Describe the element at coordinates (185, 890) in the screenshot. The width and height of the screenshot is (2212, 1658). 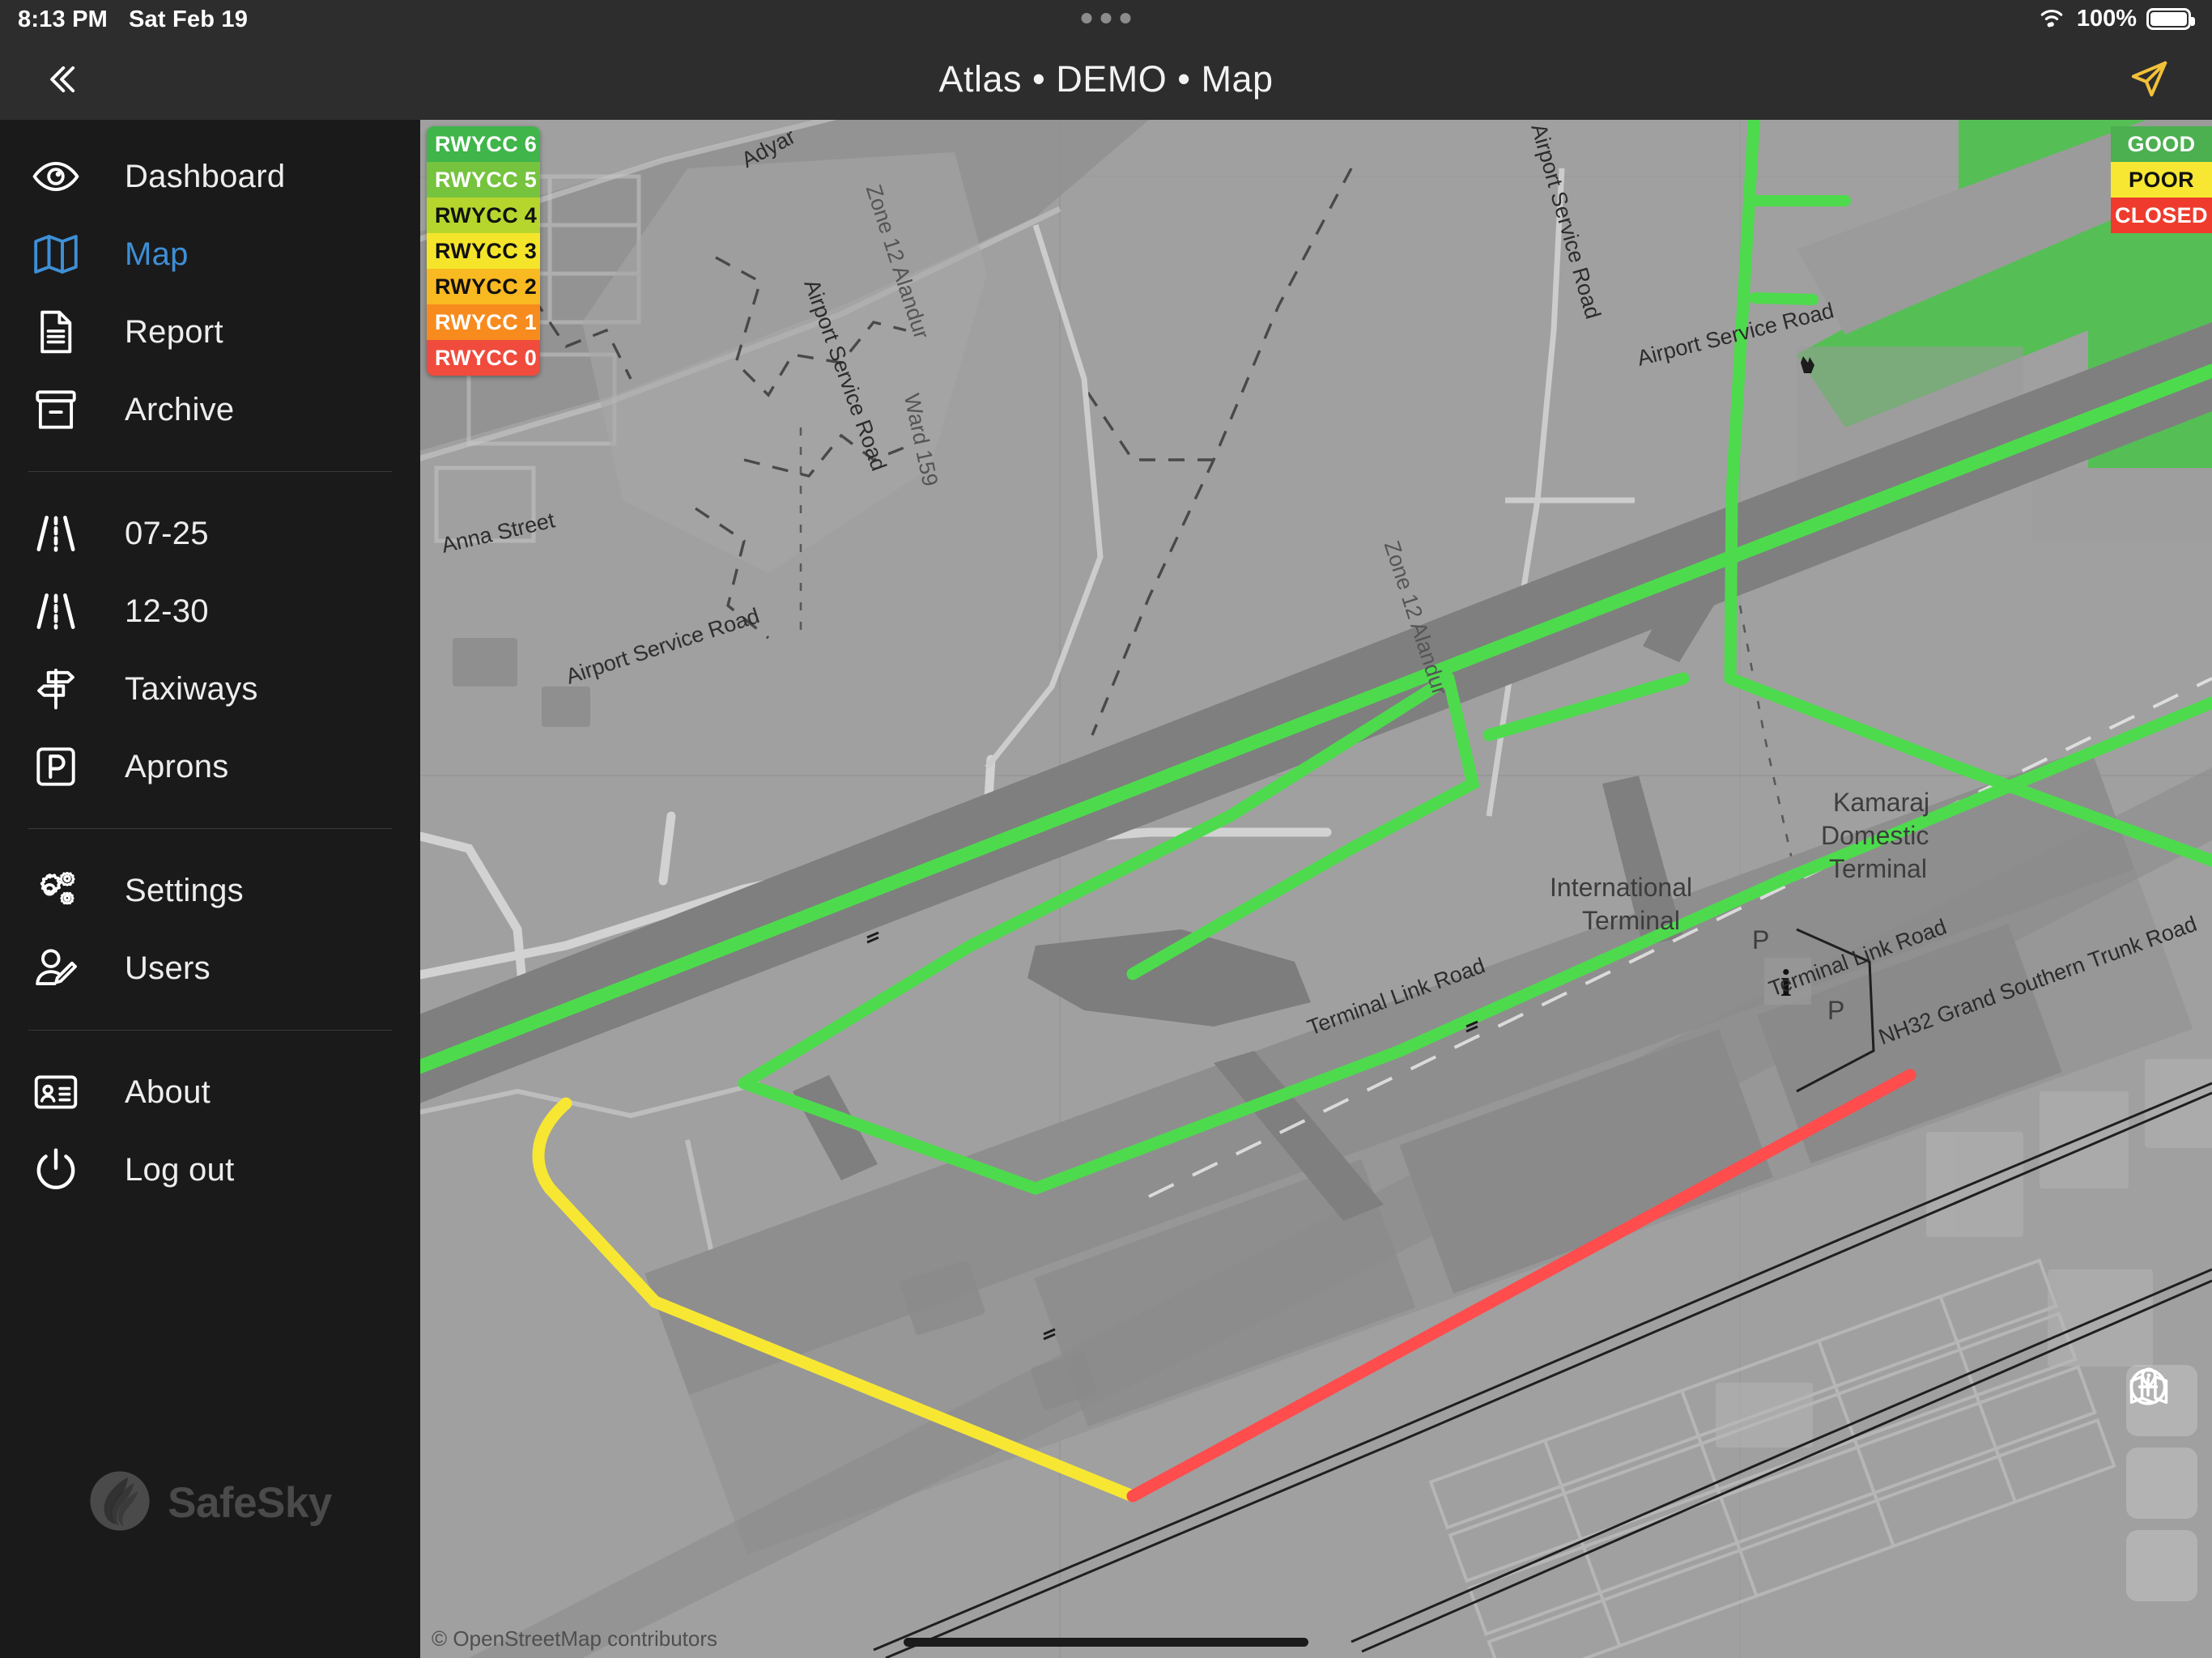
I see `sidebar-item-label: Settings` at that location.